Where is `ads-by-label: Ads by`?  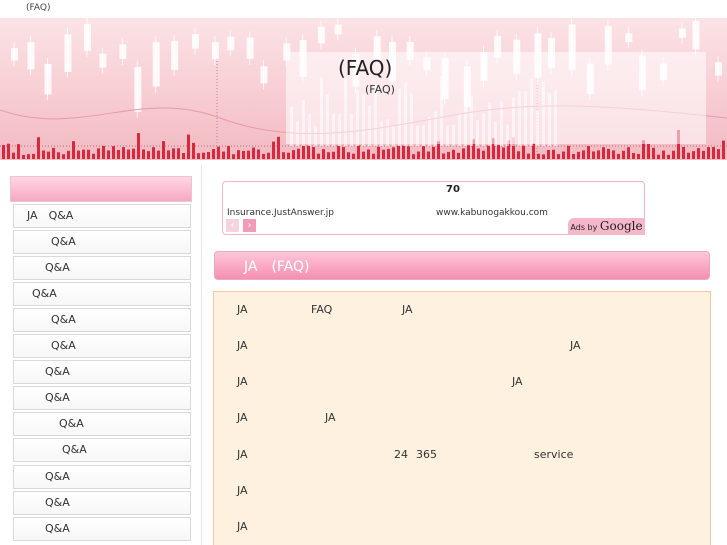 ads-by-label: Ads by is located at coordinates (584, 227).